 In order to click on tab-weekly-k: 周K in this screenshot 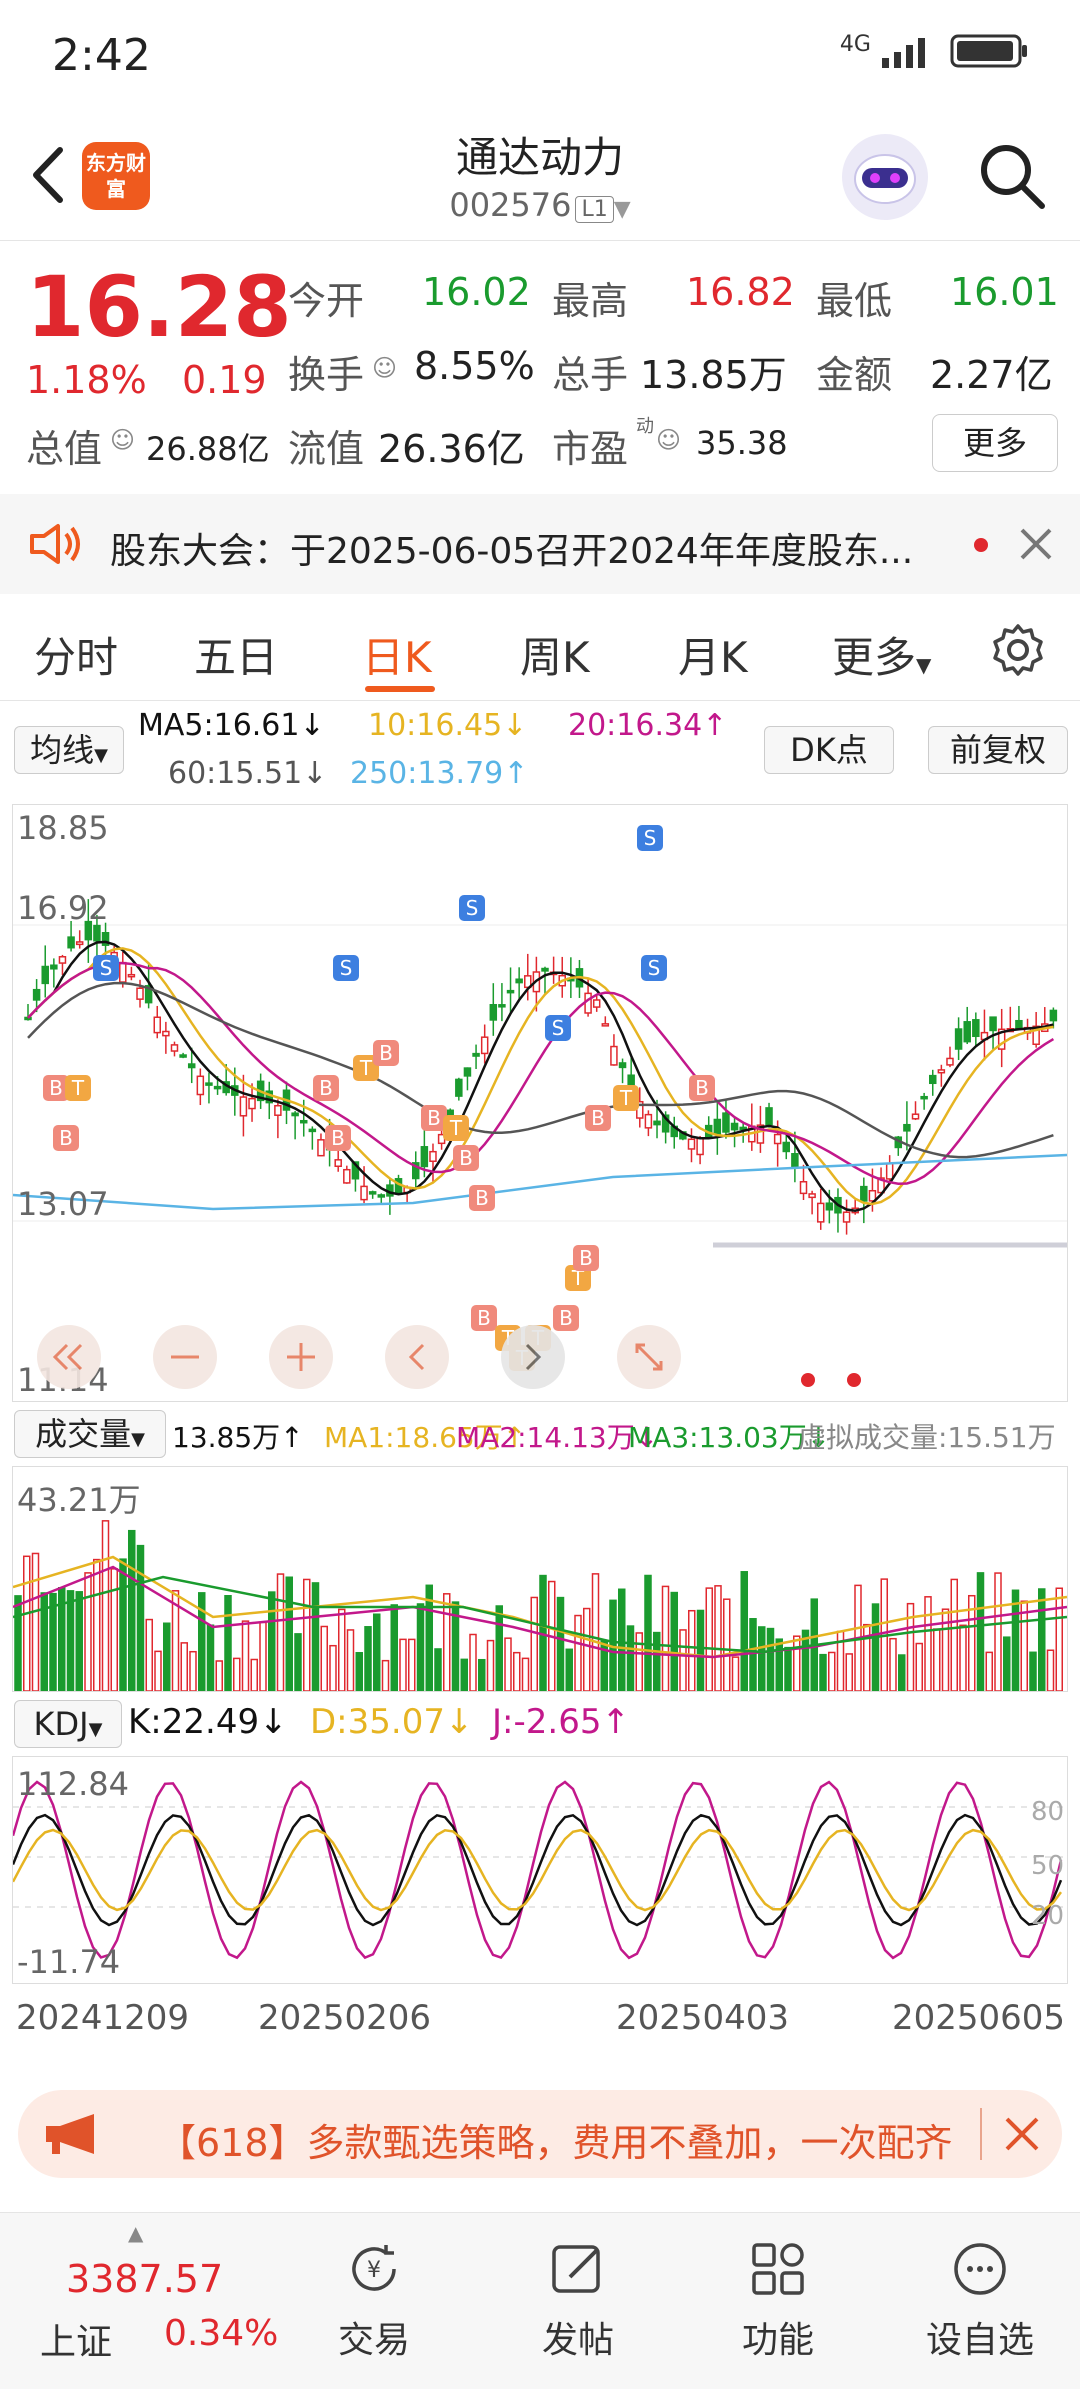, I will do `click(555, 654)`.